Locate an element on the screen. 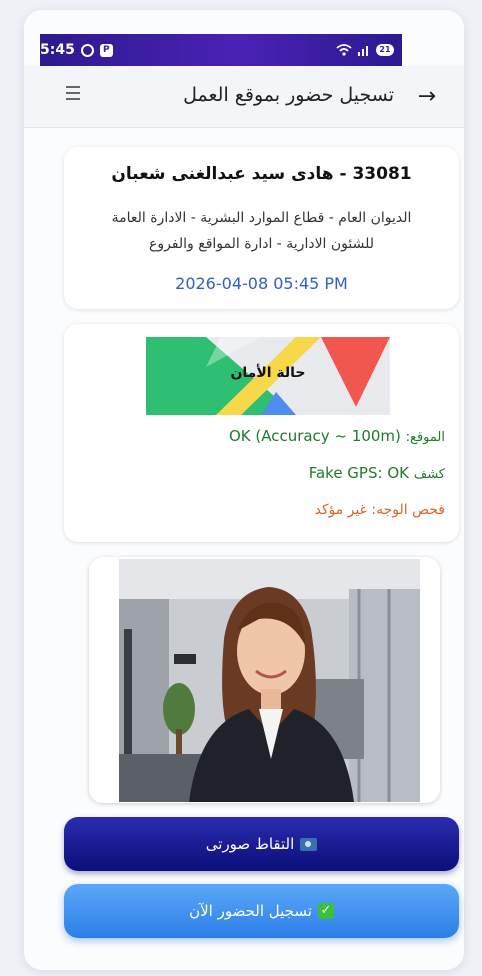  signal-icon is located at coordinates (363, 51).